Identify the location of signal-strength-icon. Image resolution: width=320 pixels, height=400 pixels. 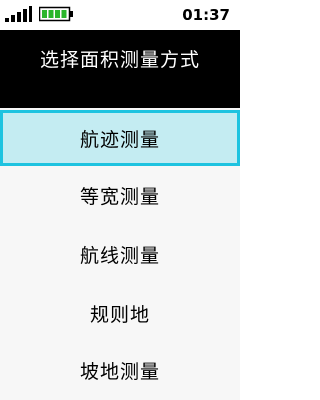
(18, 14).